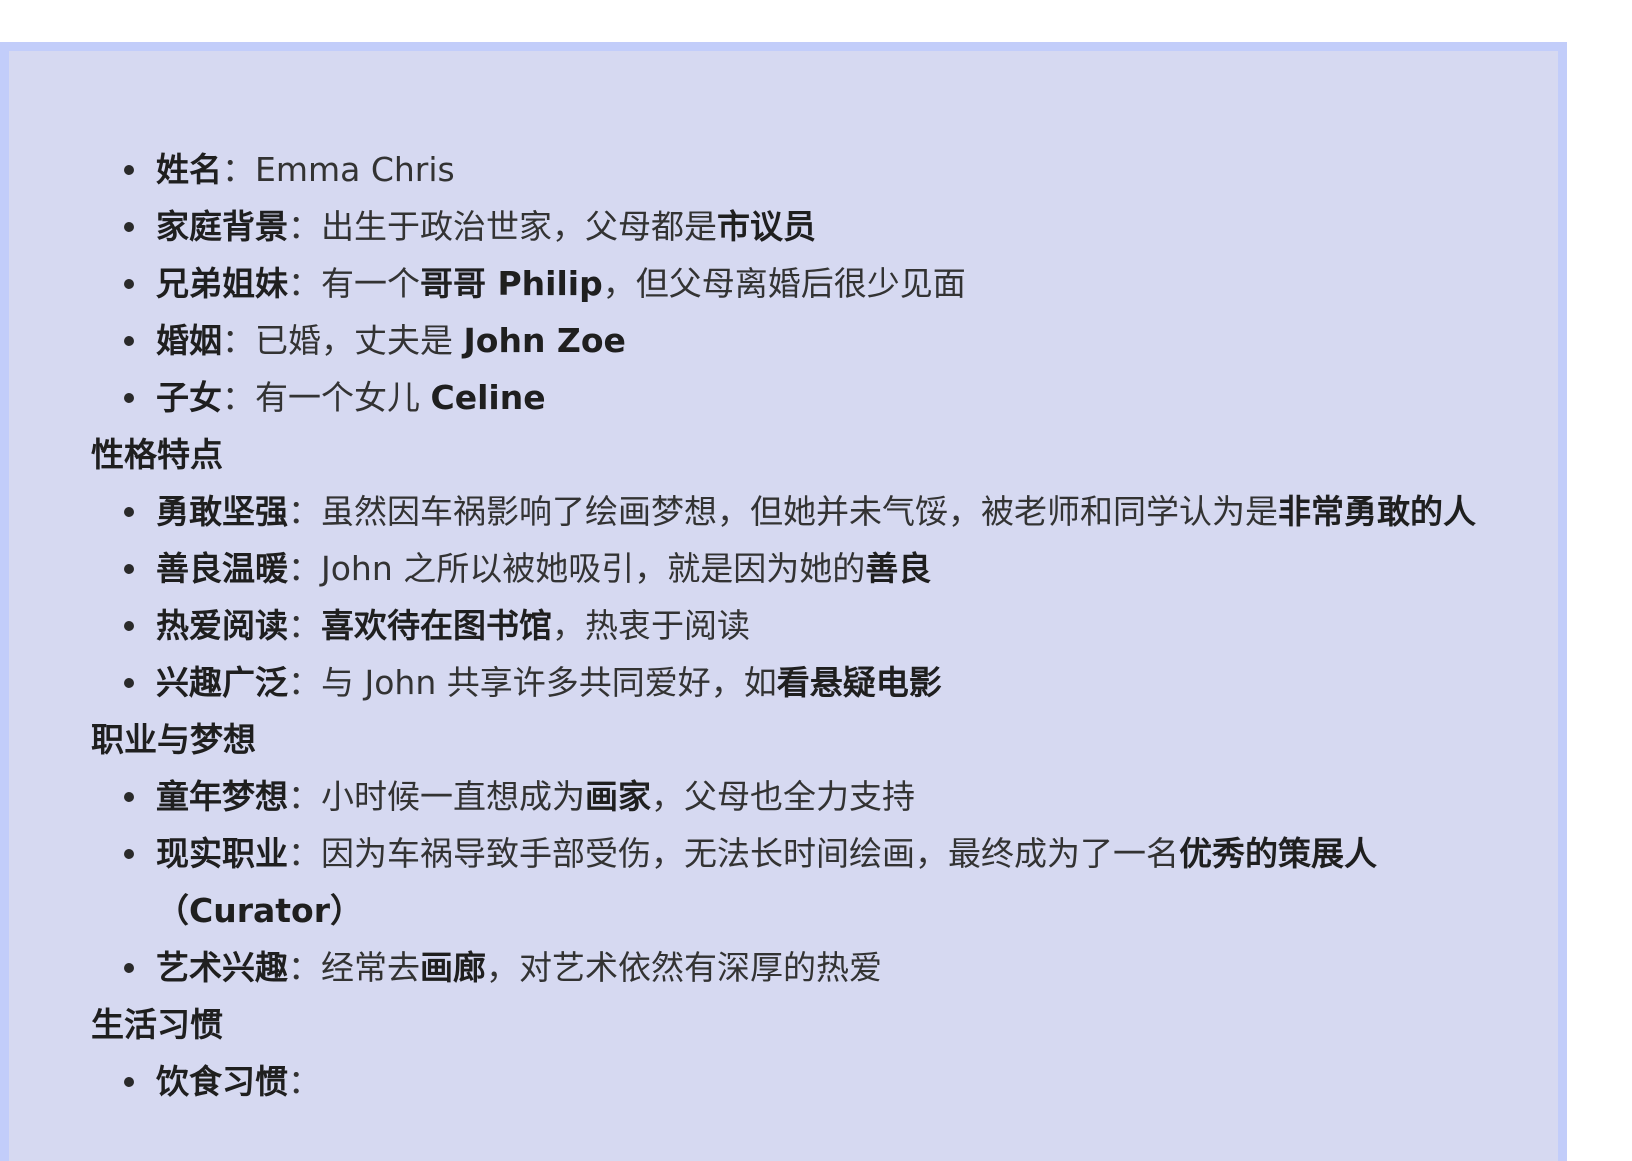  I want to click on item-text: 小时候一直想成为, so click(453, 796).